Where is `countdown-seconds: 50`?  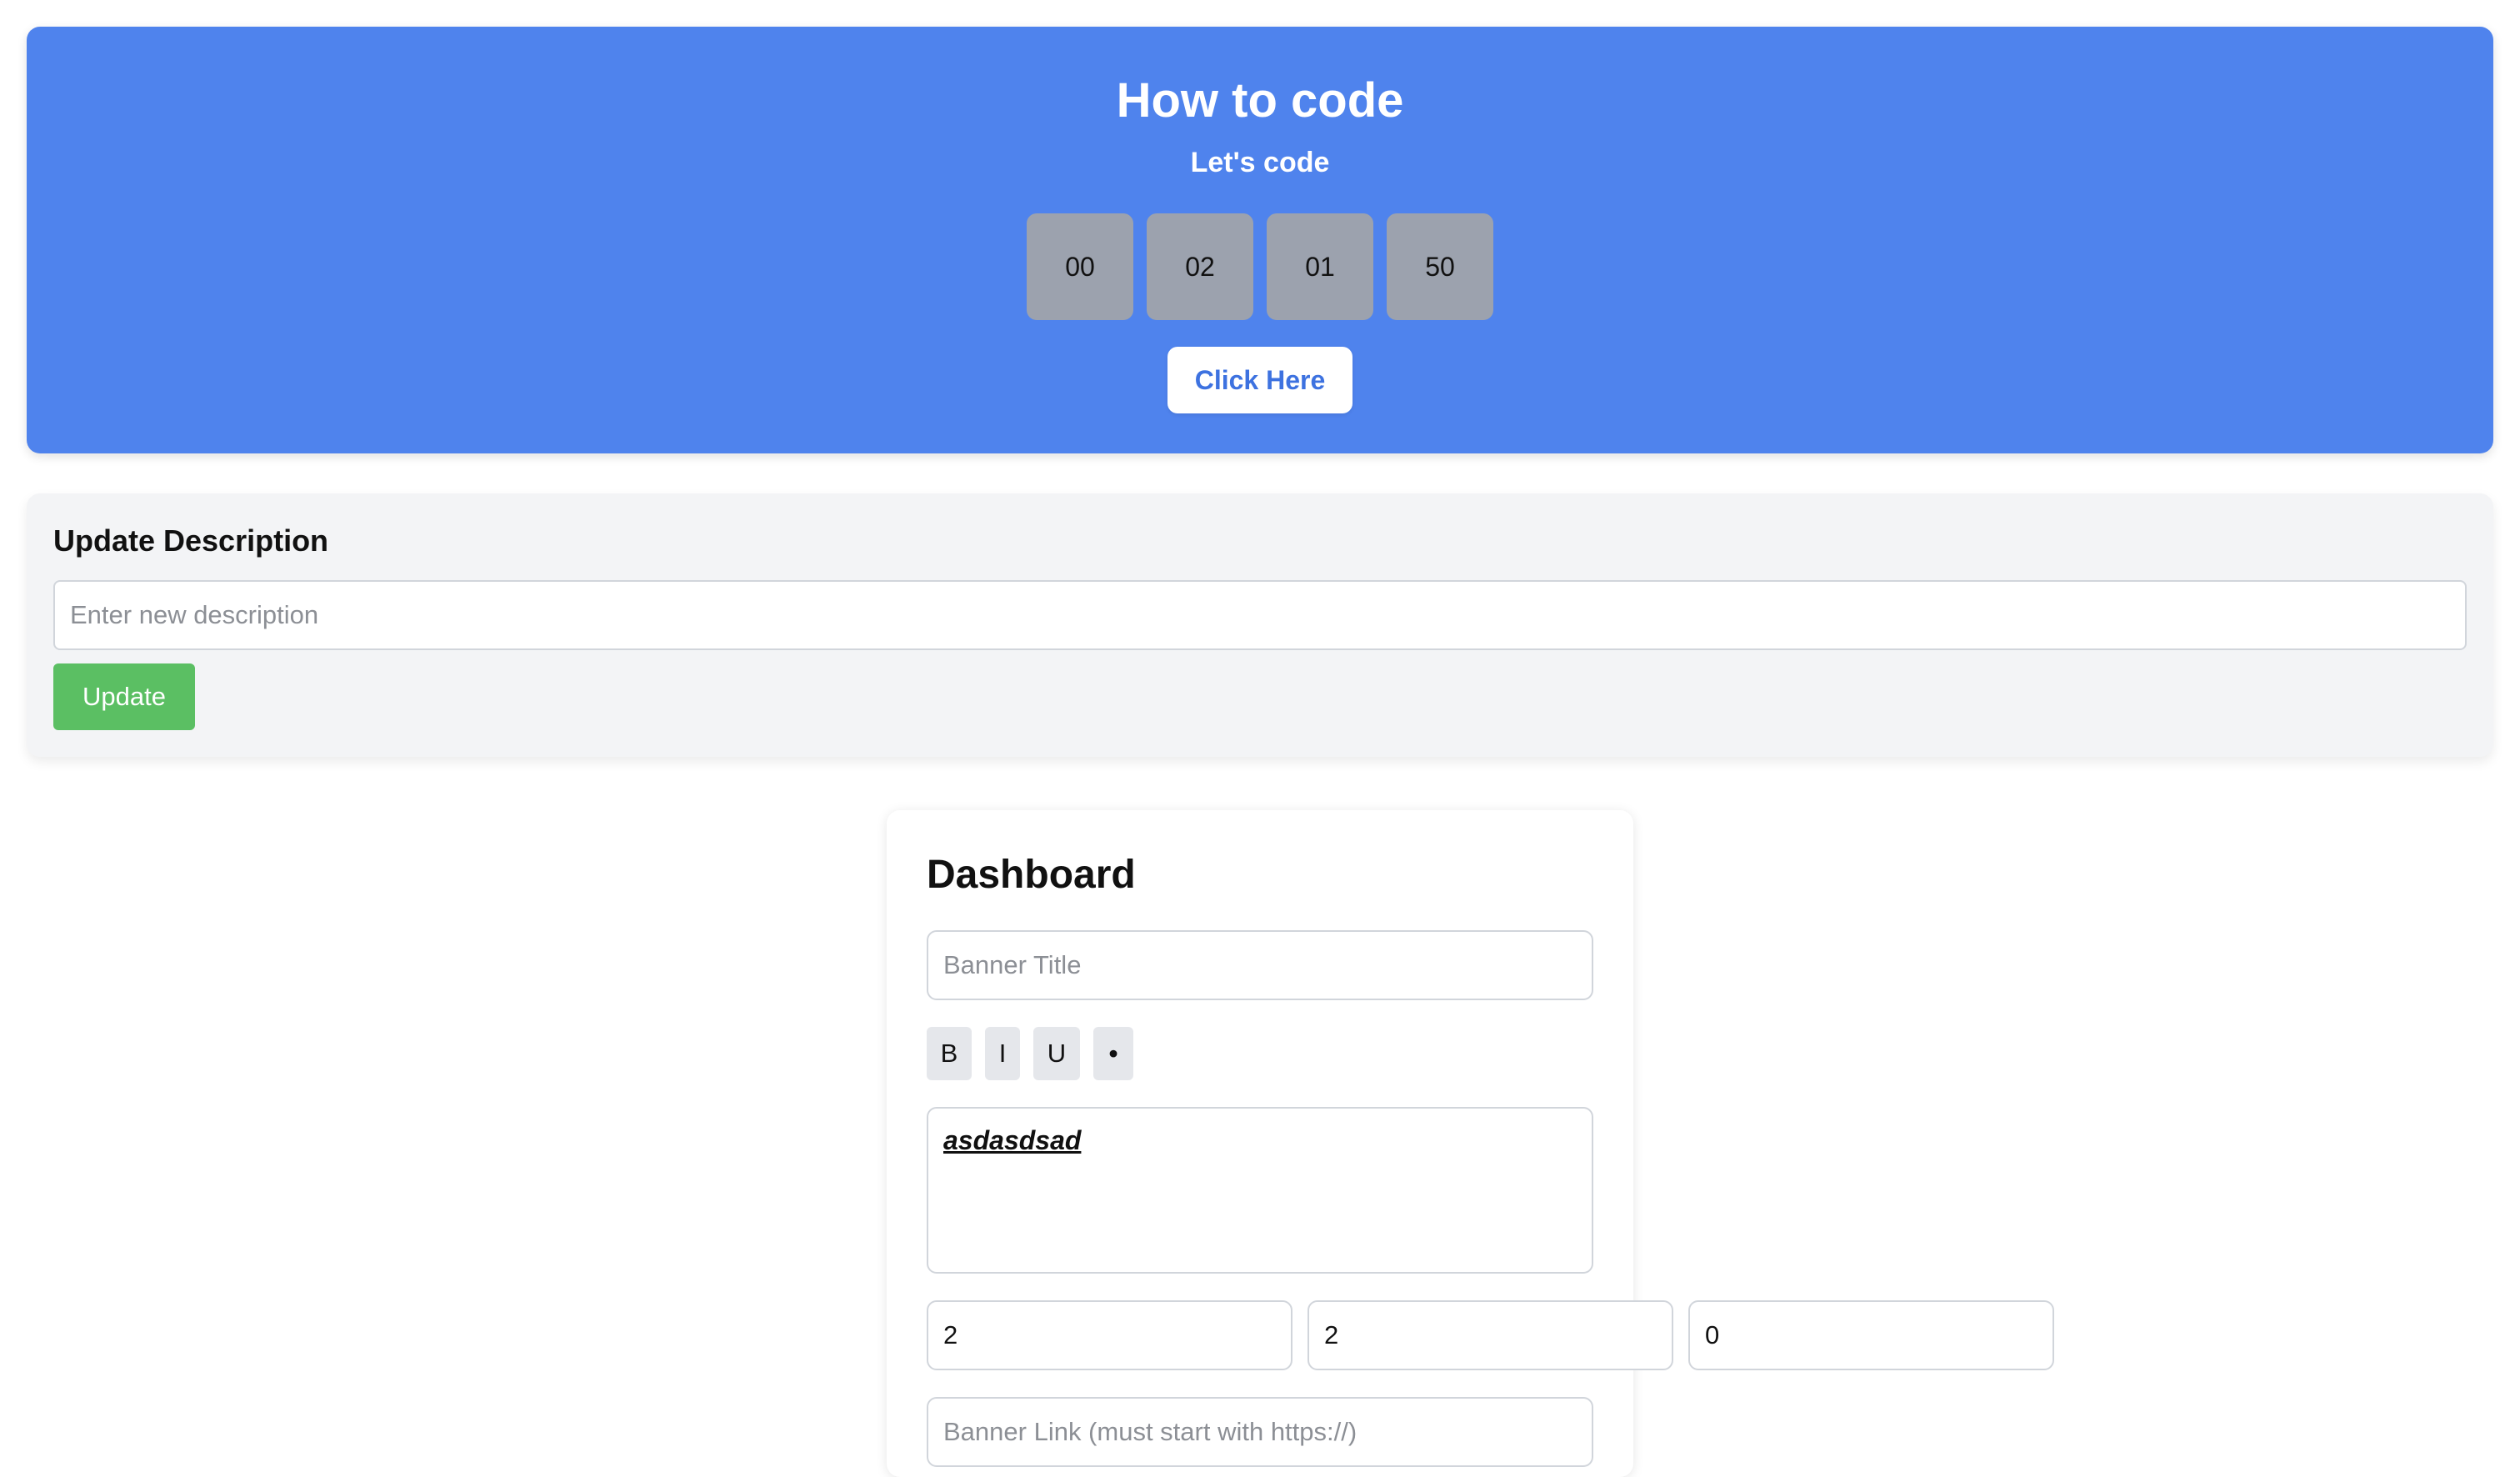 countdown-seconds: 50 is located at coordinates (1440, 267).